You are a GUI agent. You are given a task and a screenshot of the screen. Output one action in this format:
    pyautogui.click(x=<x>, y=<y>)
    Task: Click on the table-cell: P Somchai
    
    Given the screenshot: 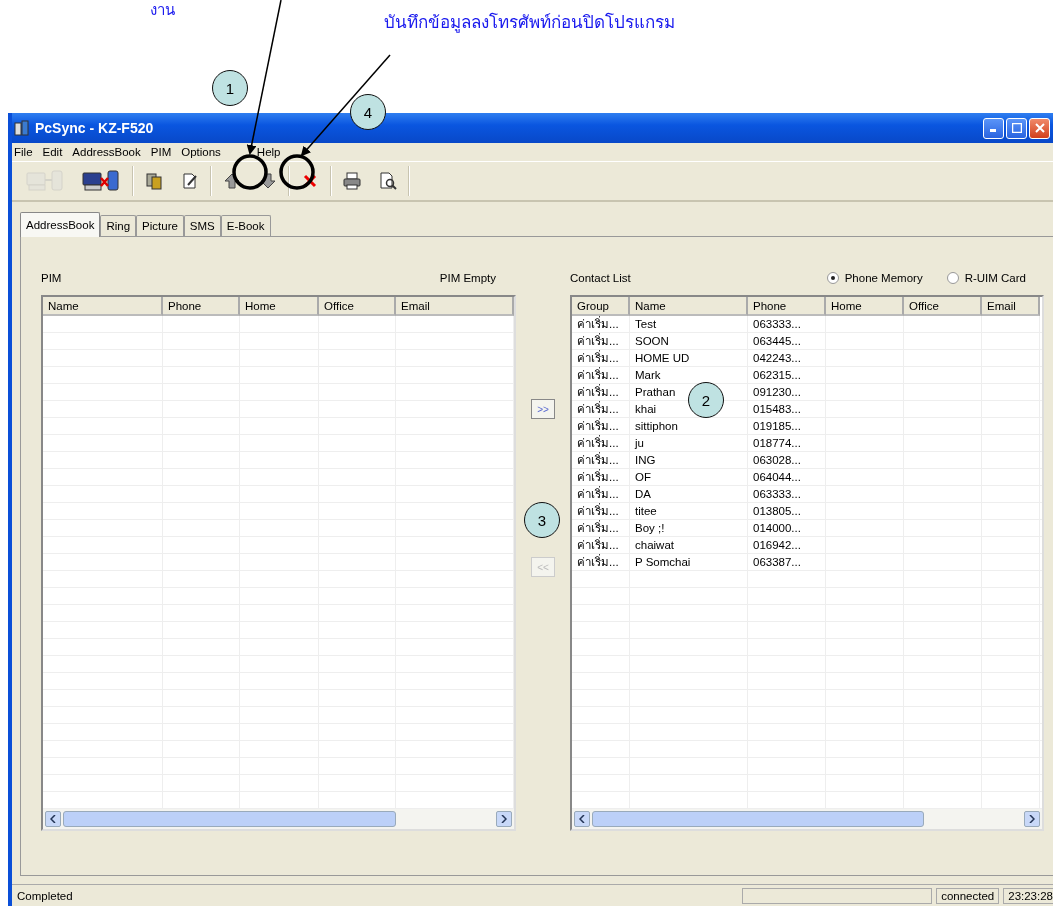 What is the action you would take?
    pyautogui.click(x=689, y=562)
    